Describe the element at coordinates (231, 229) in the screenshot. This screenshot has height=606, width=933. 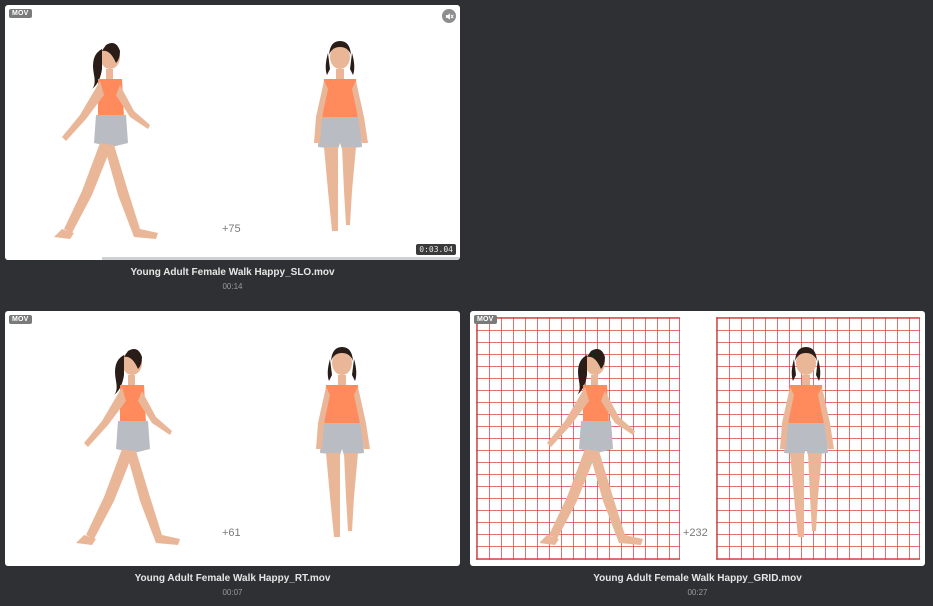
I see `frame-counter: +75` at that location.